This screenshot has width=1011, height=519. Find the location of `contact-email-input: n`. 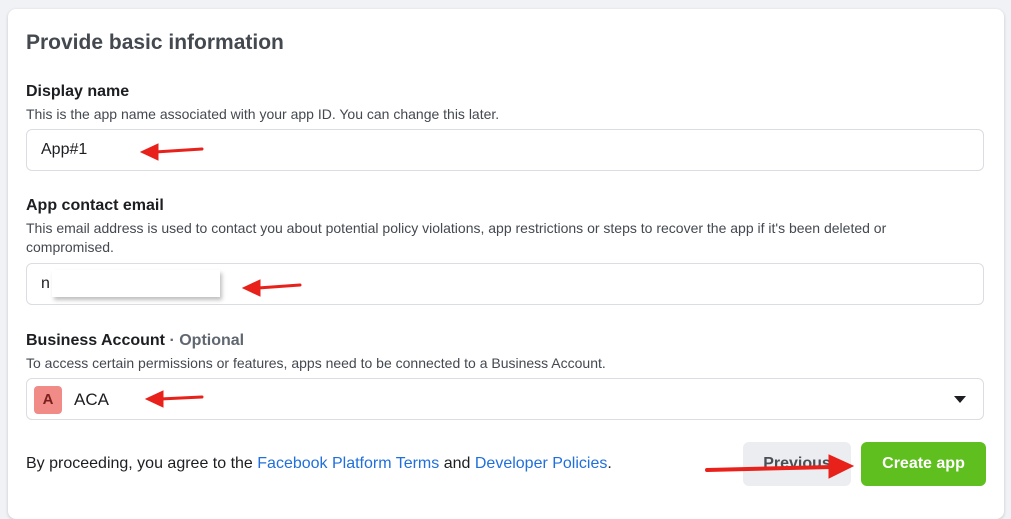

contact-email-input: n is located at coordinates (505, 284).